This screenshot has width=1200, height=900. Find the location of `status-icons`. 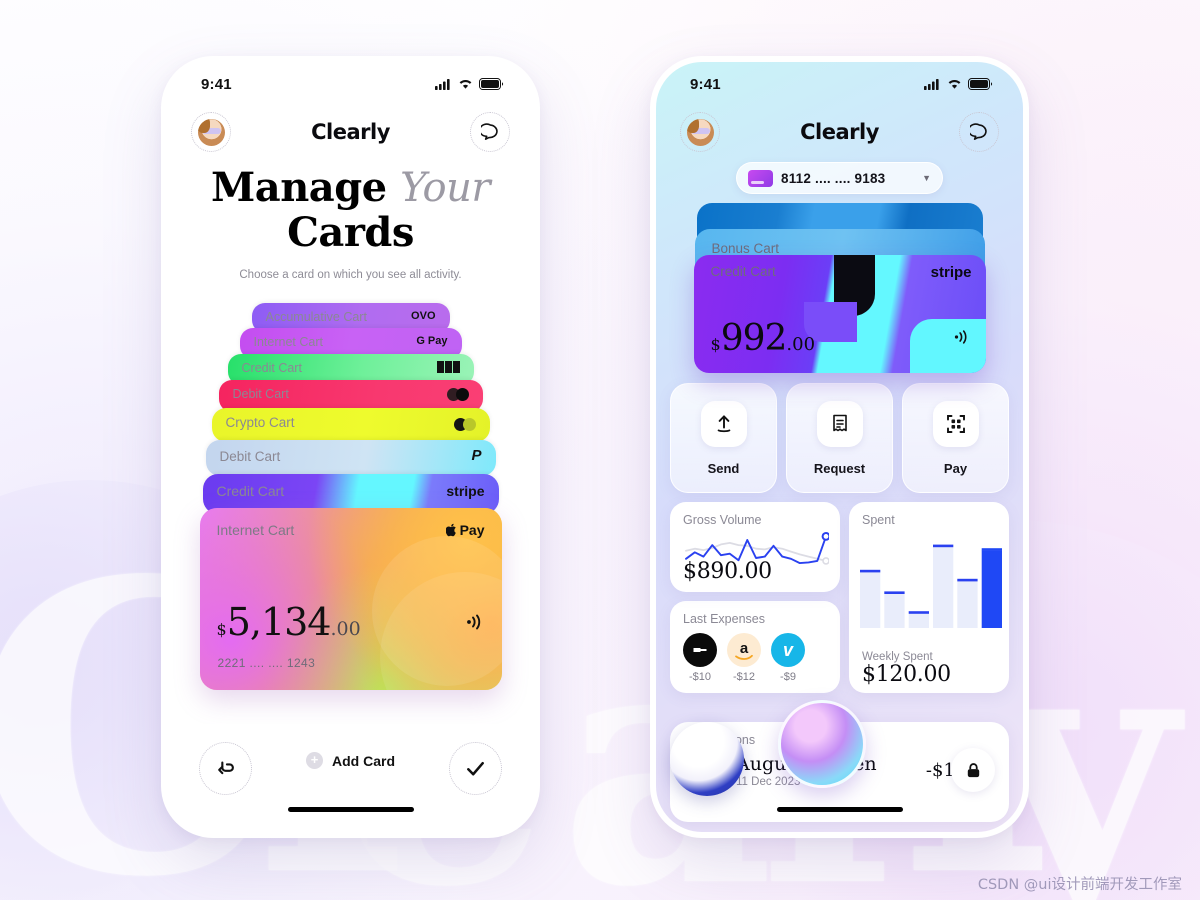

status-icons is located at coordinates (958, 84).